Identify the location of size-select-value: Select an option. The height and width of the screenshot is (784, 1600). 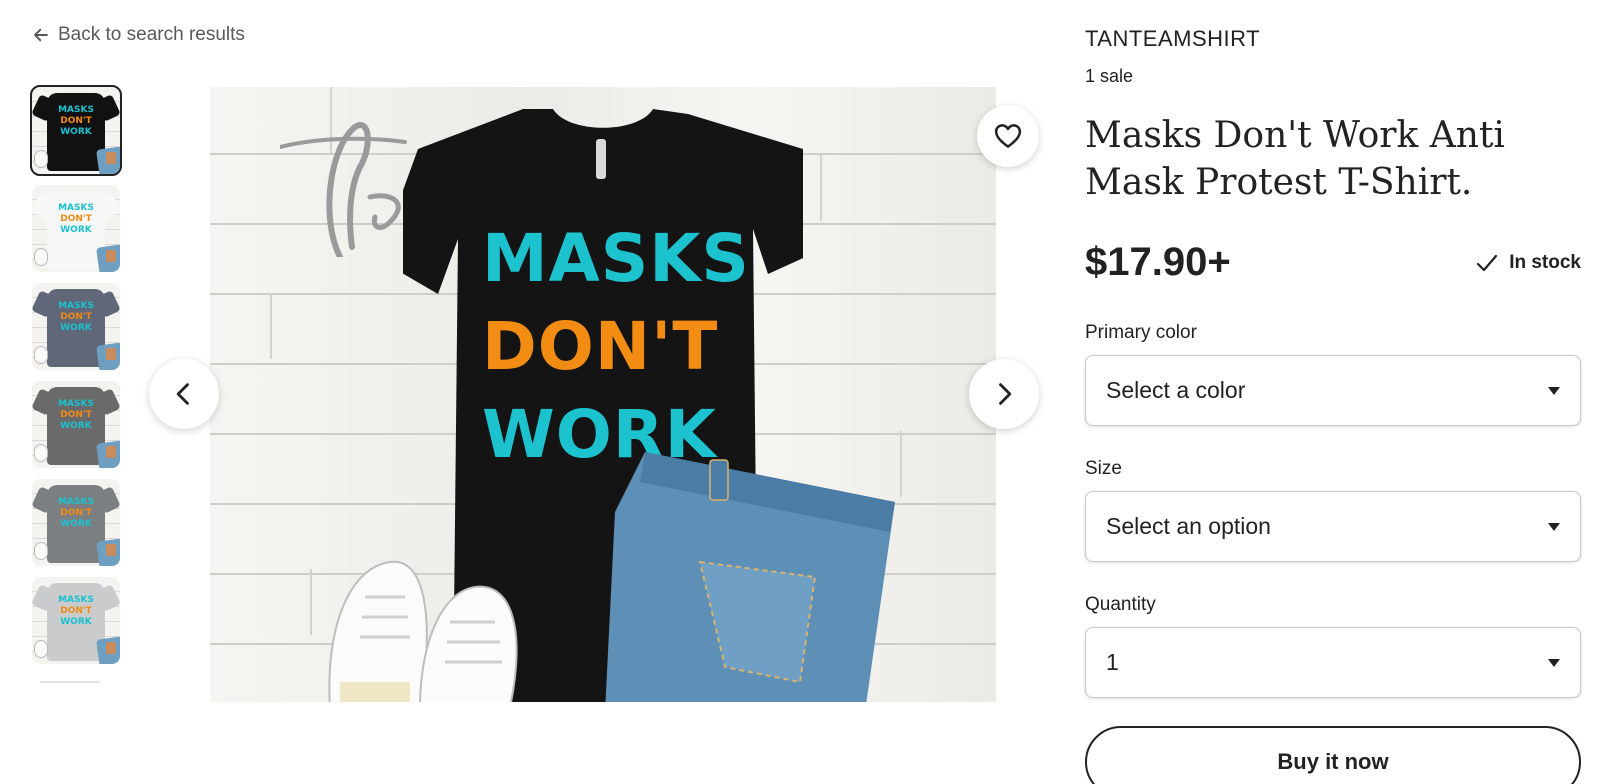
(1188, 526).